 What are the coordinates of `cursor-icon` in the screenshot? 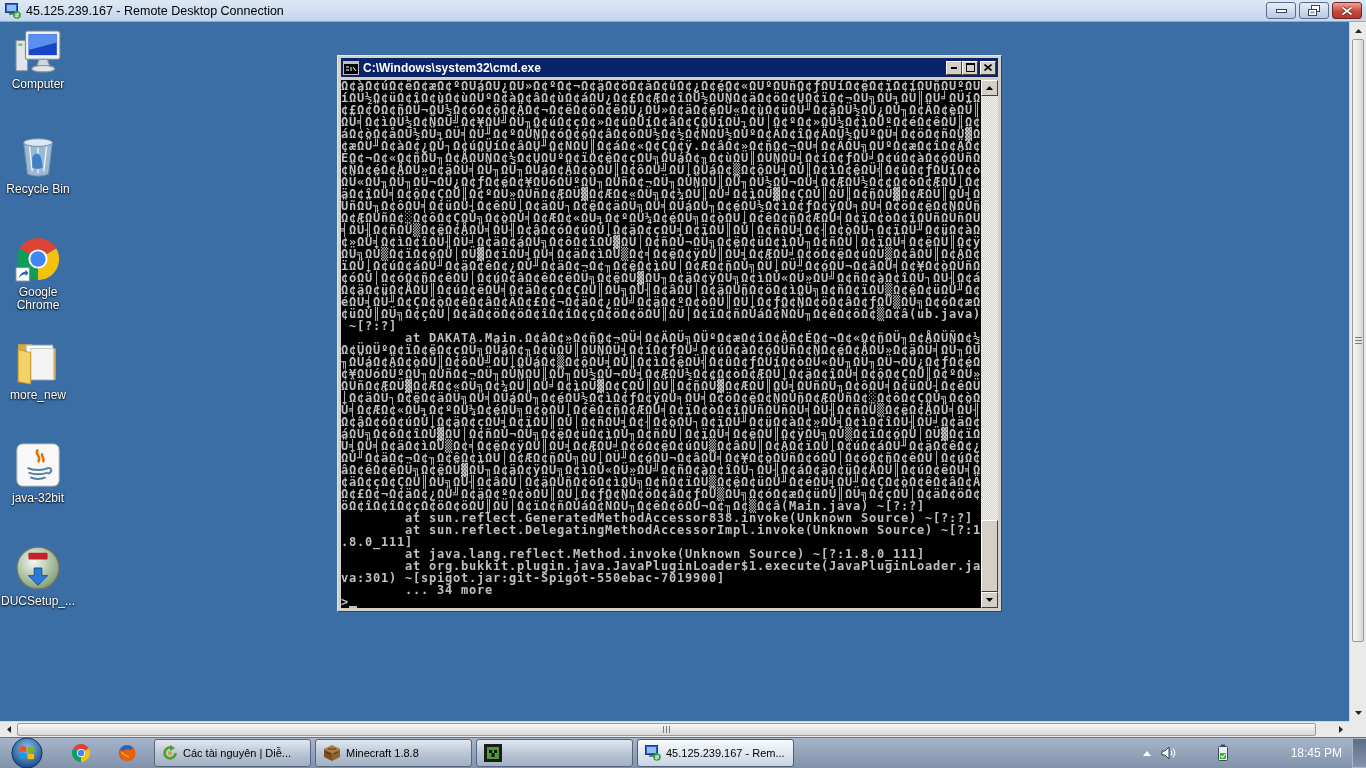 It's located at (353, 607).